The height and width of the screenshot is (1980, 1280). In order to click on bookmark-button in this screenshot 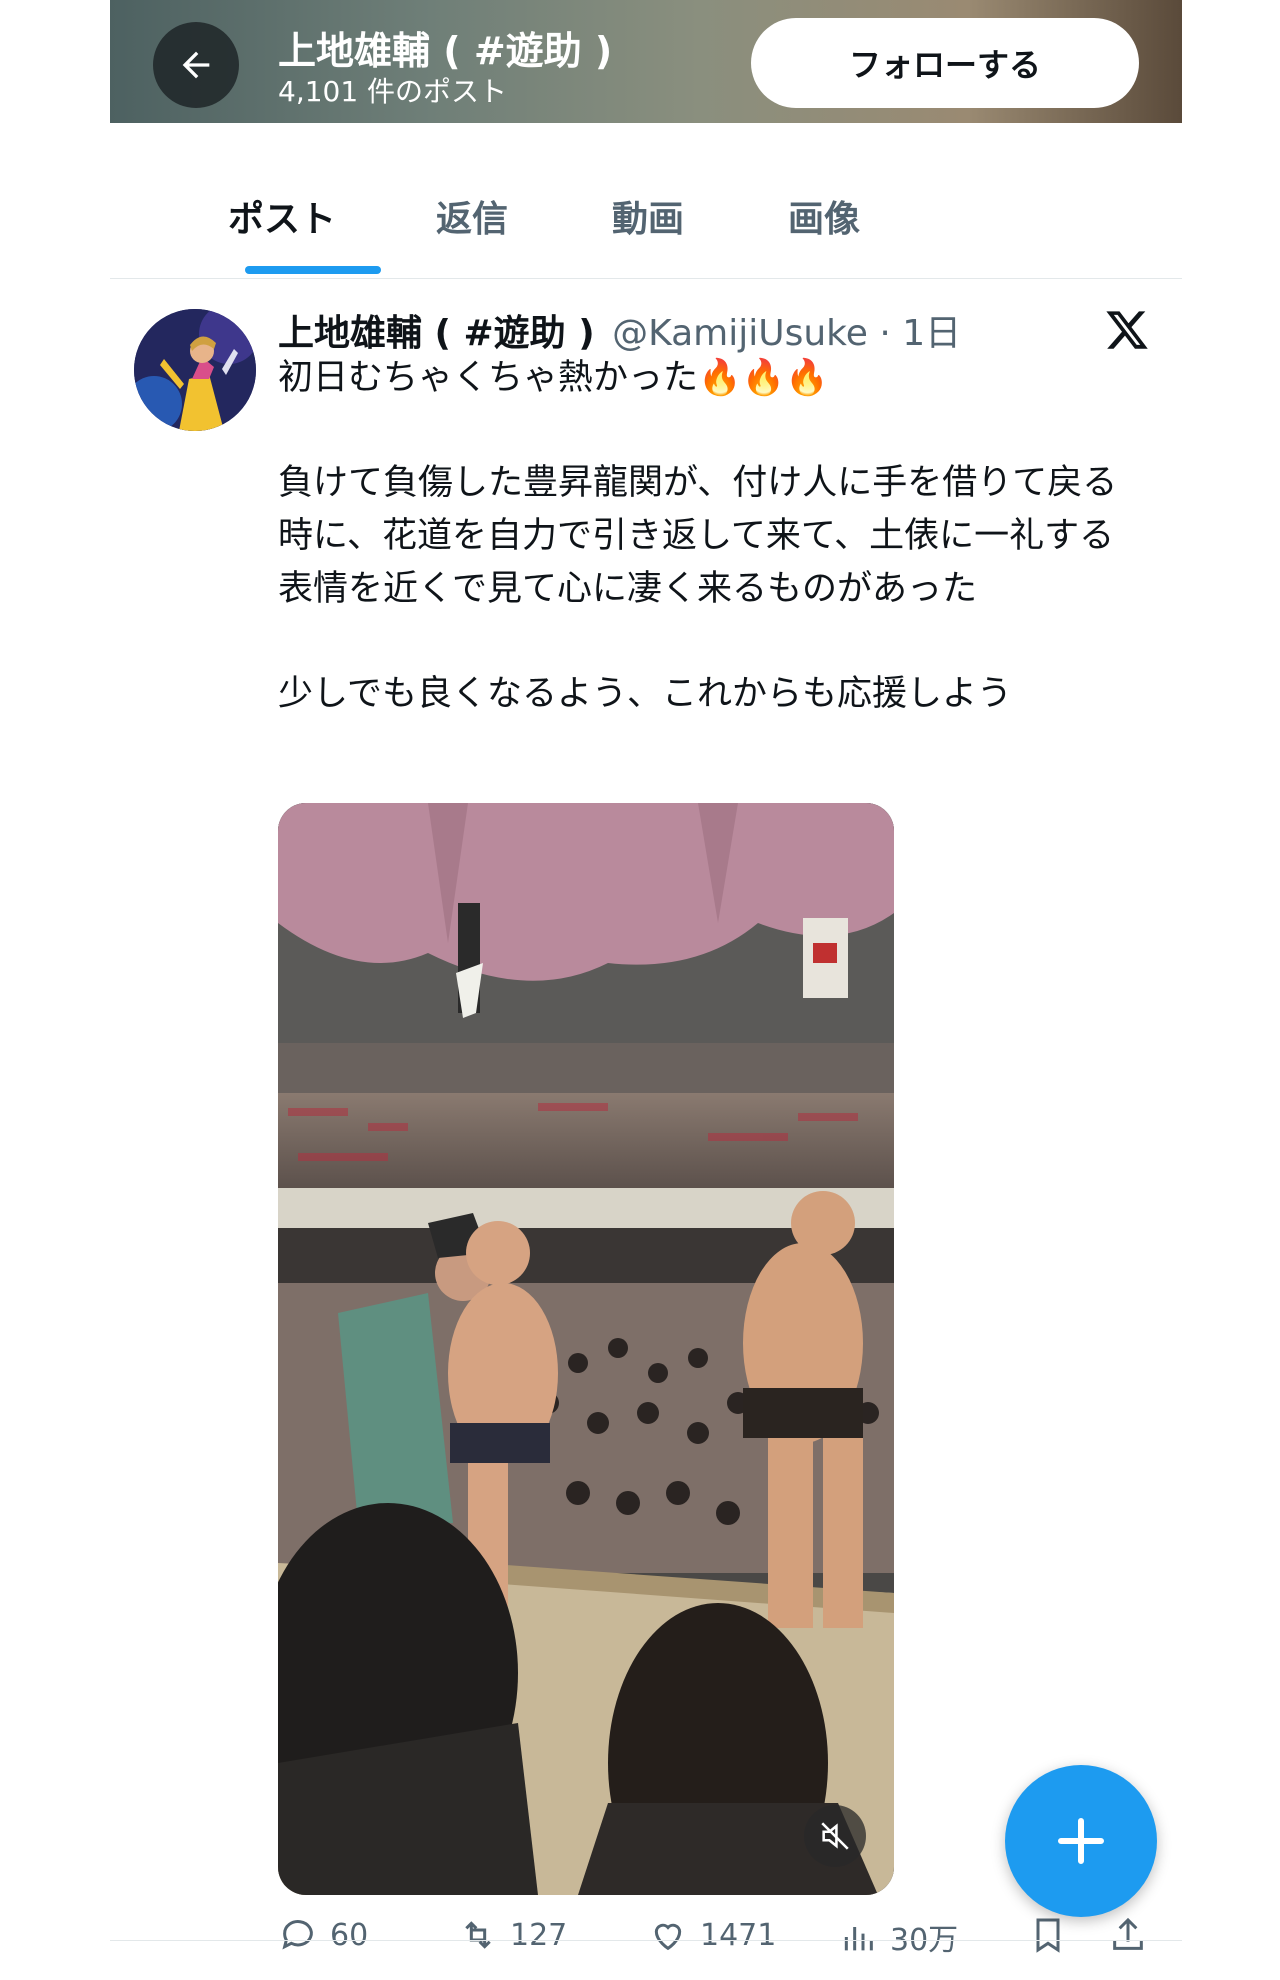, I will do `click(1048, 1935)`.